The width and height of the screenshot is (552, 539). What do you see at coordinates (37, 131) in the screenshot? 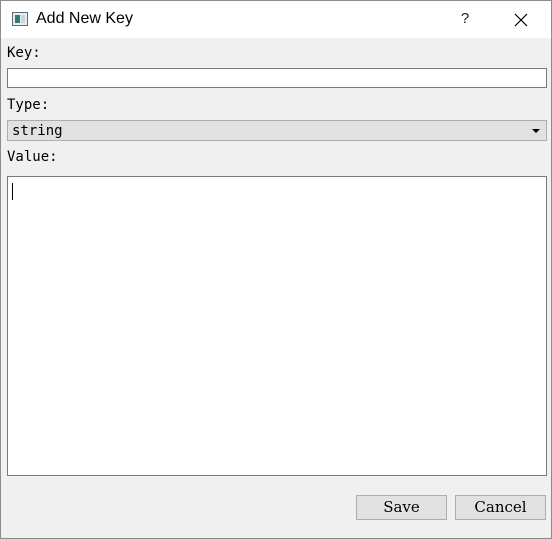
I see `type-selected-value: string` at bounding box center [37, 131].